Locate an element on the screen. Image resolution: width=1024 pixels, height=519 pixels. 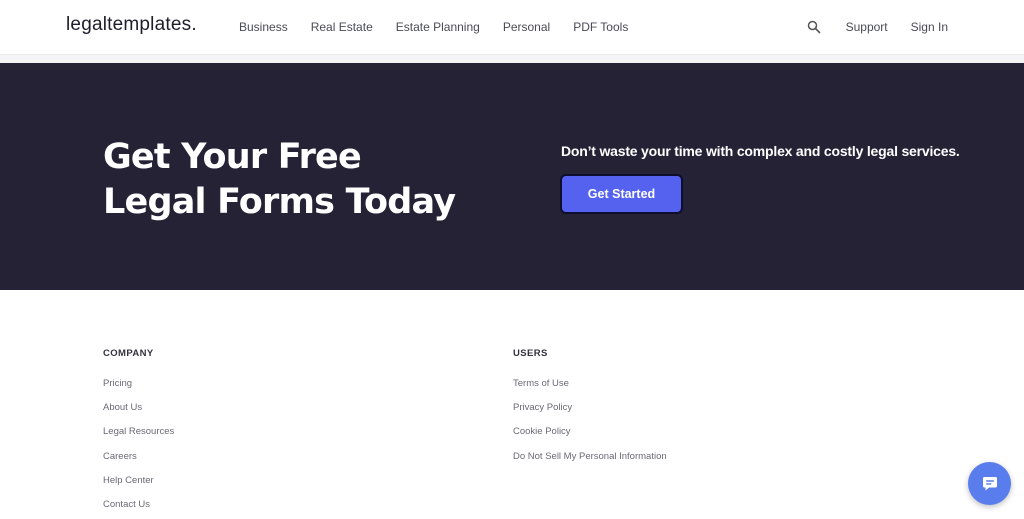
nav-estate-planning: Estate Planning is located at coordinates (438, 27).